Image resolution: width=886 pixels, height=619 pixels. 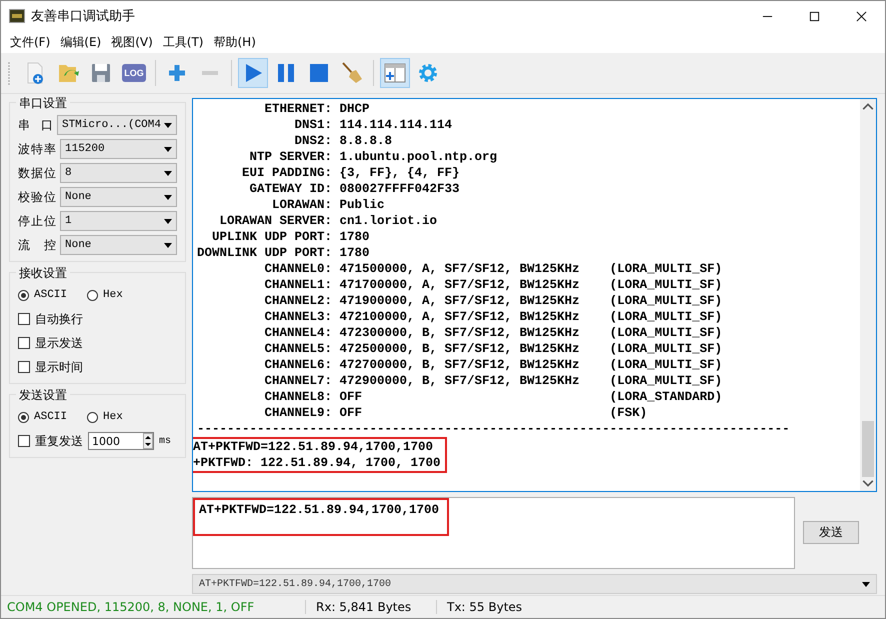 I want to click on send-input: AT+PKTFWD=122.51.89.94,1700,1700, so click(x=493, y=533).